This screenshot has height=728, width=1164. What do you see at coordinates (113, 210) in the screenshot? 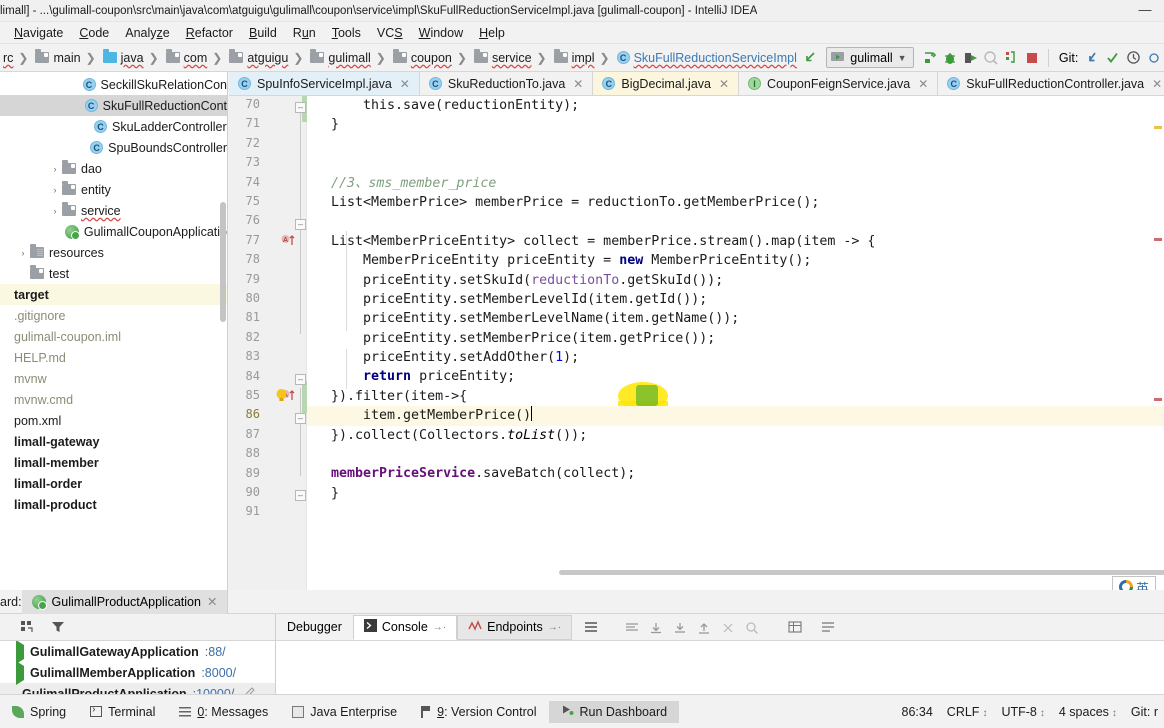
I see `tree-item-service: › service` at bounding box center [113, 210].